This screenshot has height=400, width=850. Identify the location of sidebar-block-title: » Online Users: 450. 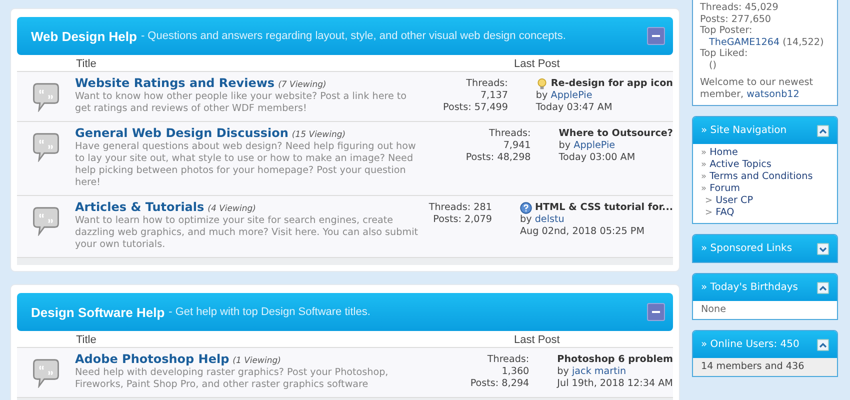
(750, 344).